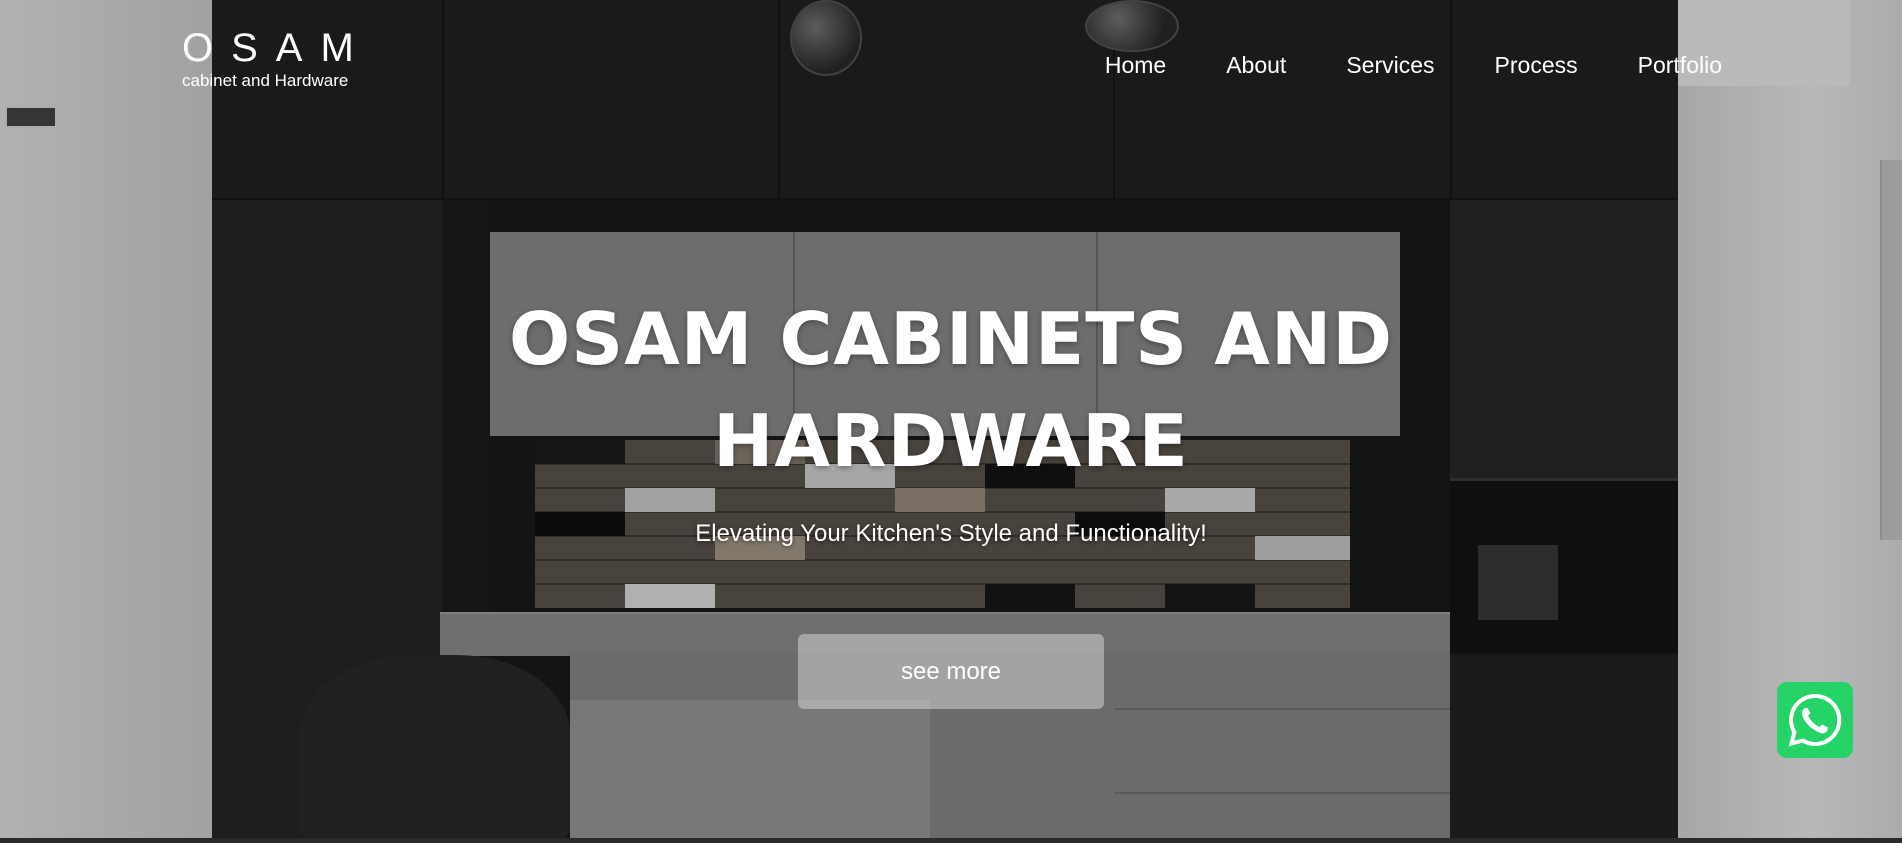 Image resolution: width=1902 pixels, height=843 pixels. I want to click on site-logo: OSAM cabinet and Hardware, so click(277, 58).